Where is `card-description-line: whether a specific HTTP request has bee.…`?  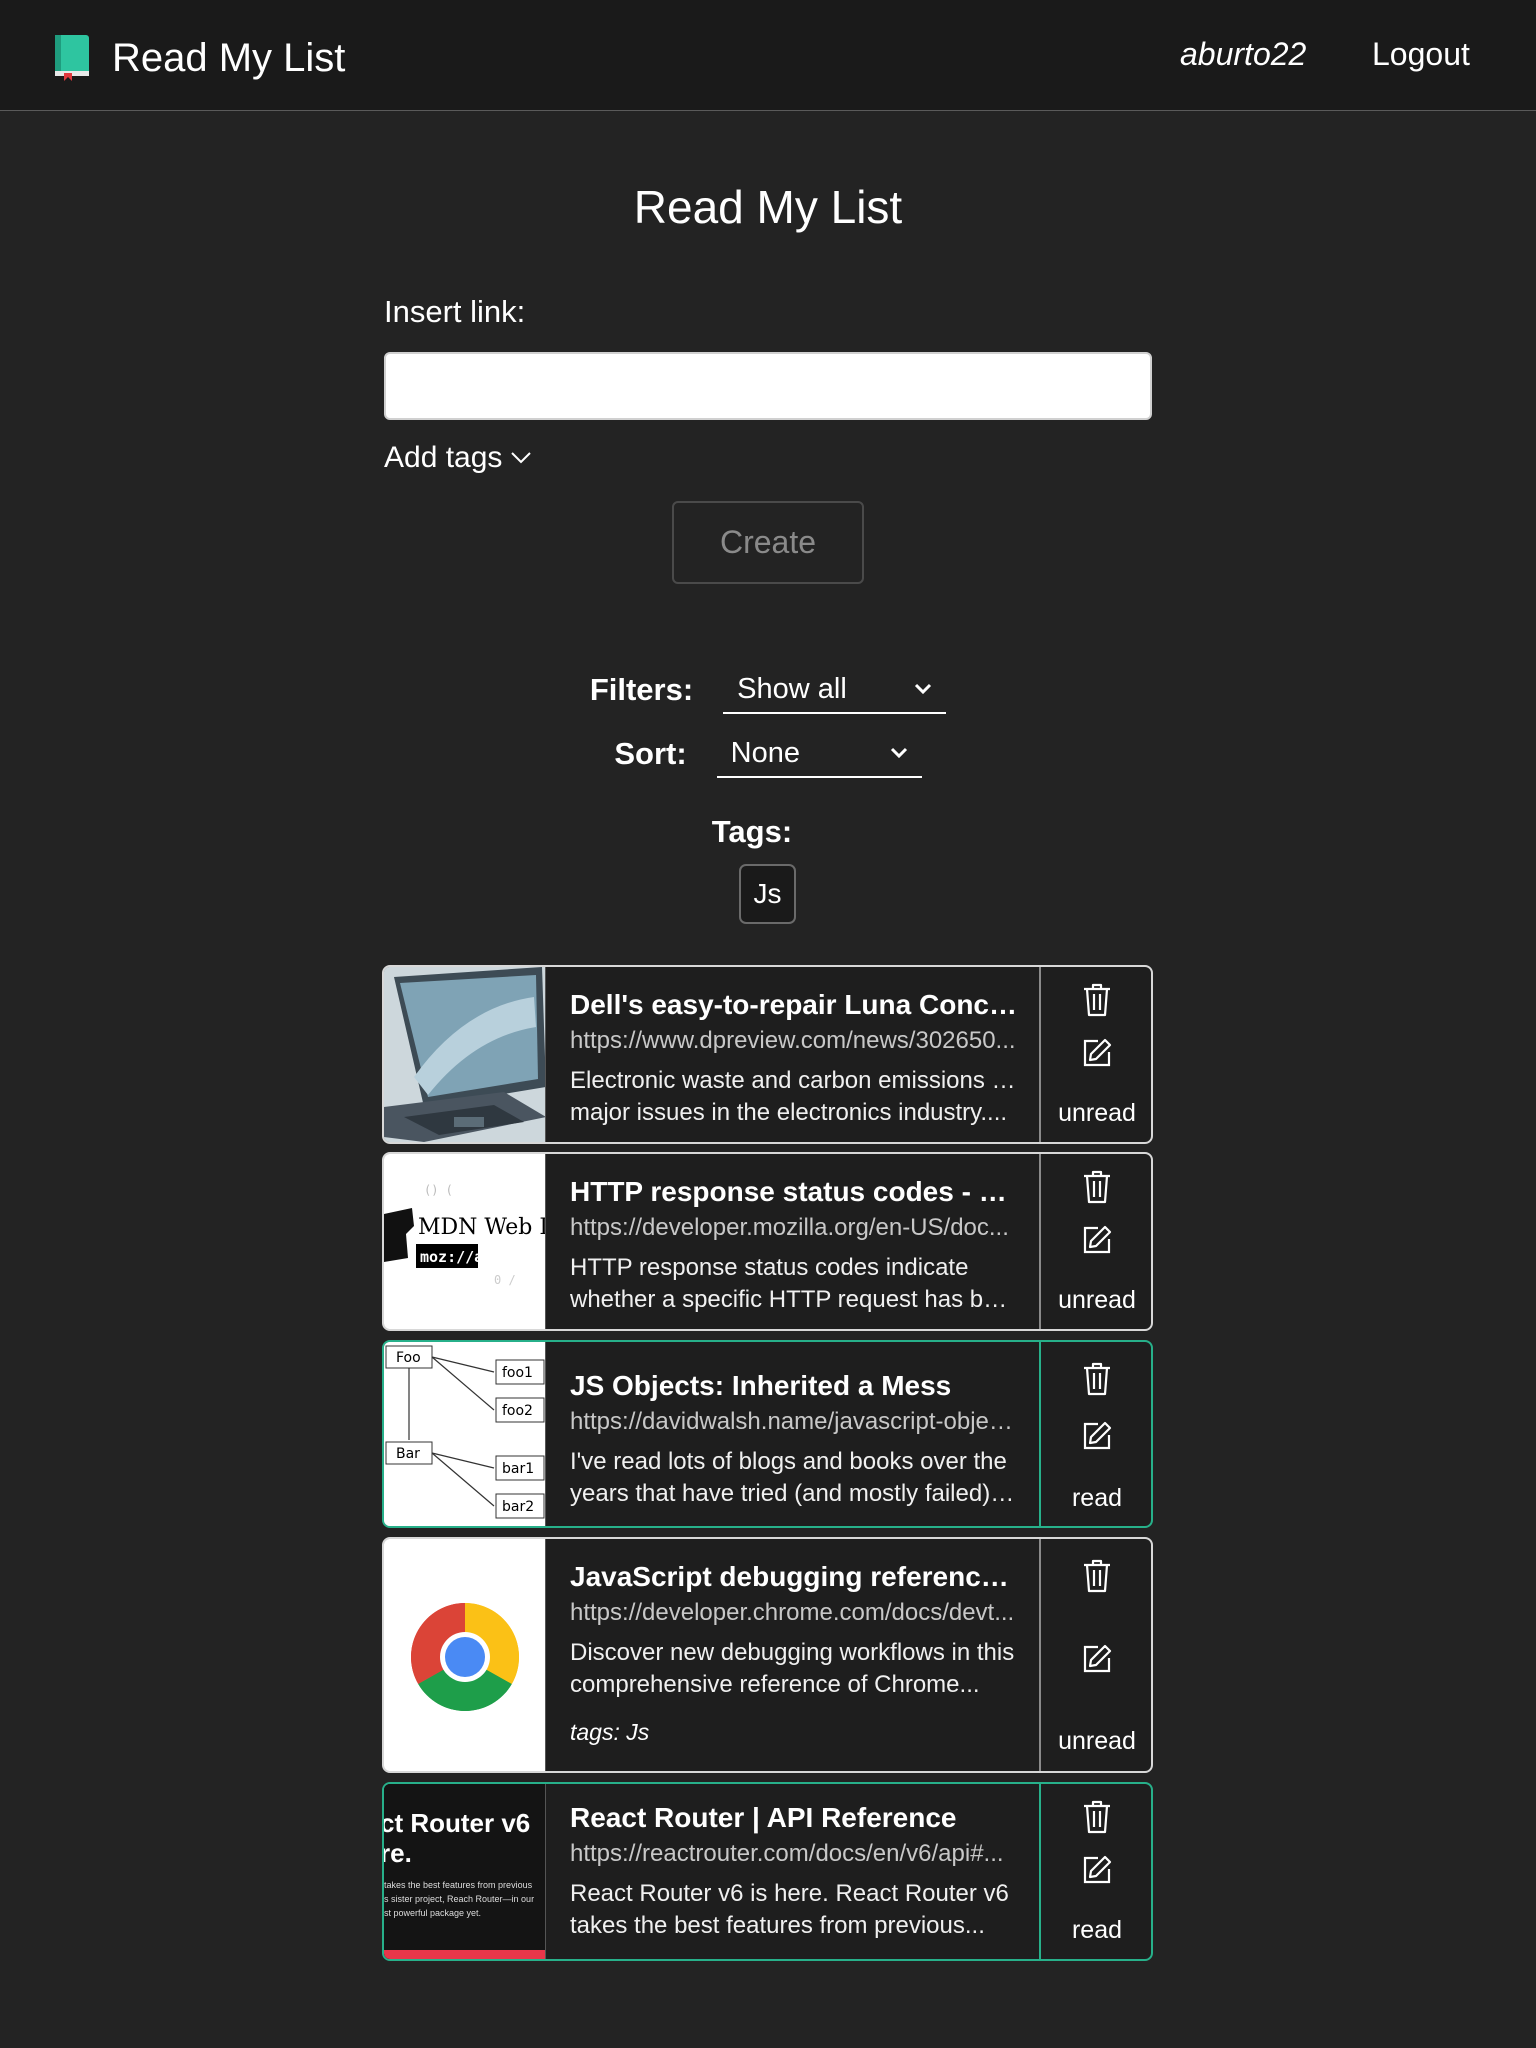
card-description-line: whether a specific HTTP request has bee.… is located at coordinates (794, 1299).